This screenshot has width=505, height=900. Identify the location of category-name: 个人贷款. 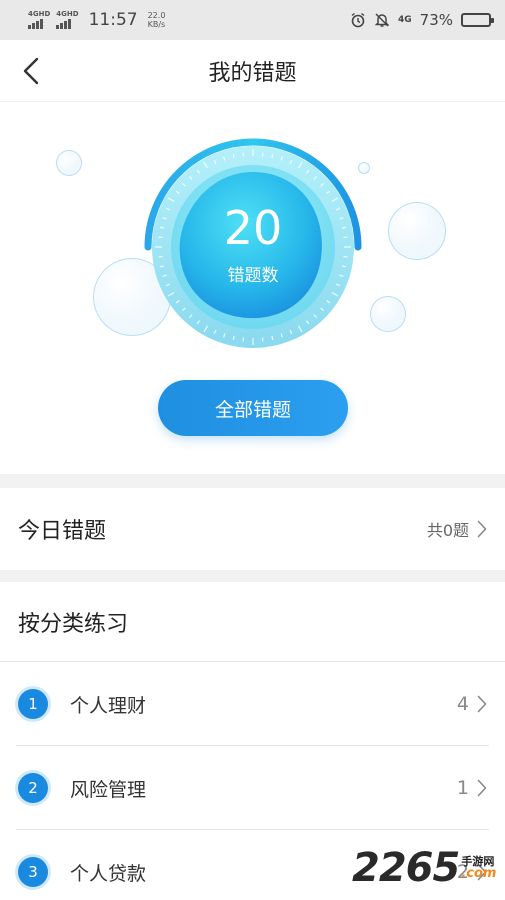
(108, 873).